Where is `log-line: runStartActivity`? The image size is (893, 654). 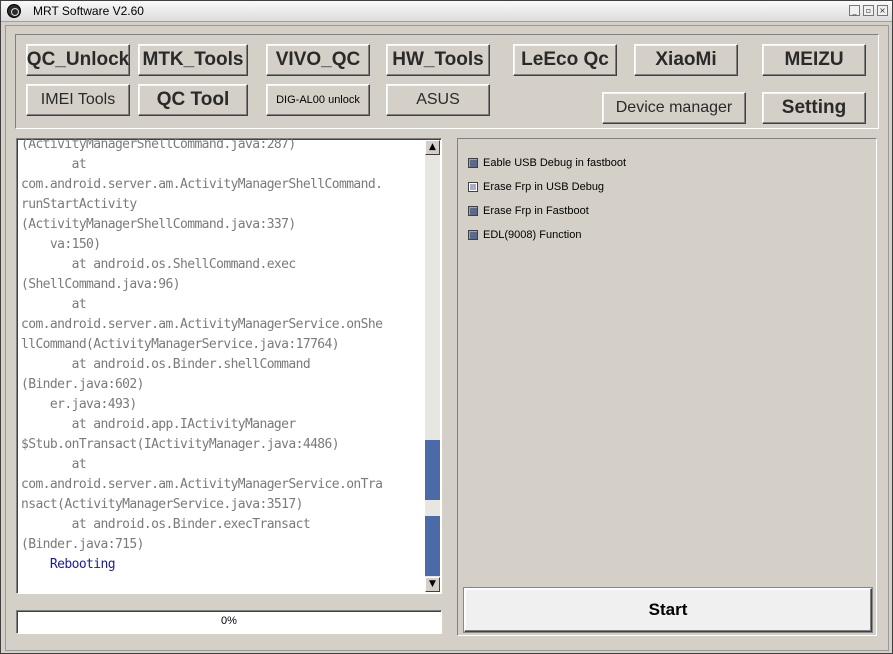
log-line: runStartActivity is located at coordinates (79, 204).